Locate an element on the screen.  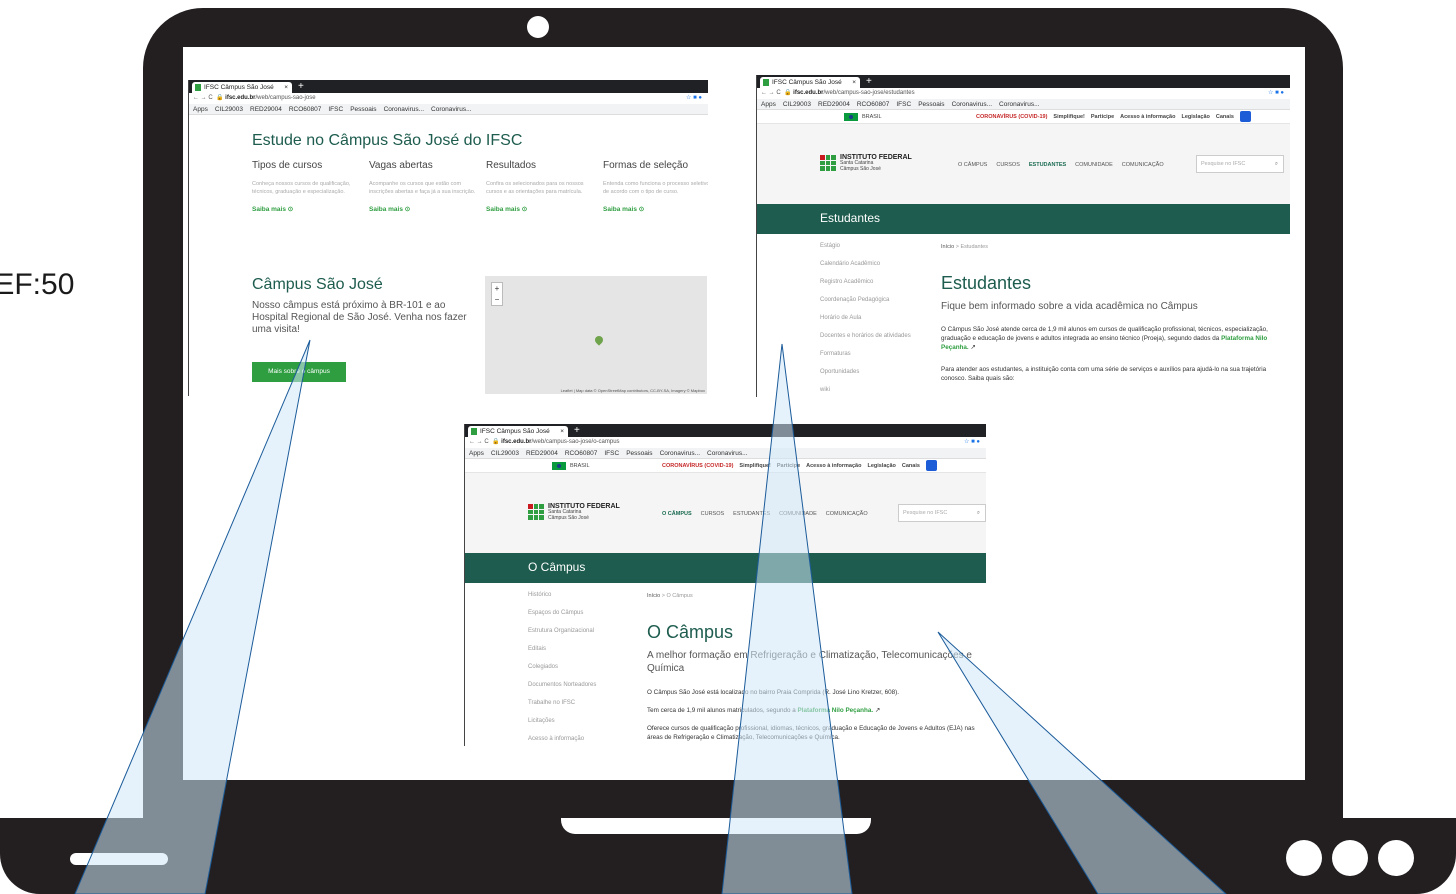
ray-o-campus is located at coordinates (1082, 762).